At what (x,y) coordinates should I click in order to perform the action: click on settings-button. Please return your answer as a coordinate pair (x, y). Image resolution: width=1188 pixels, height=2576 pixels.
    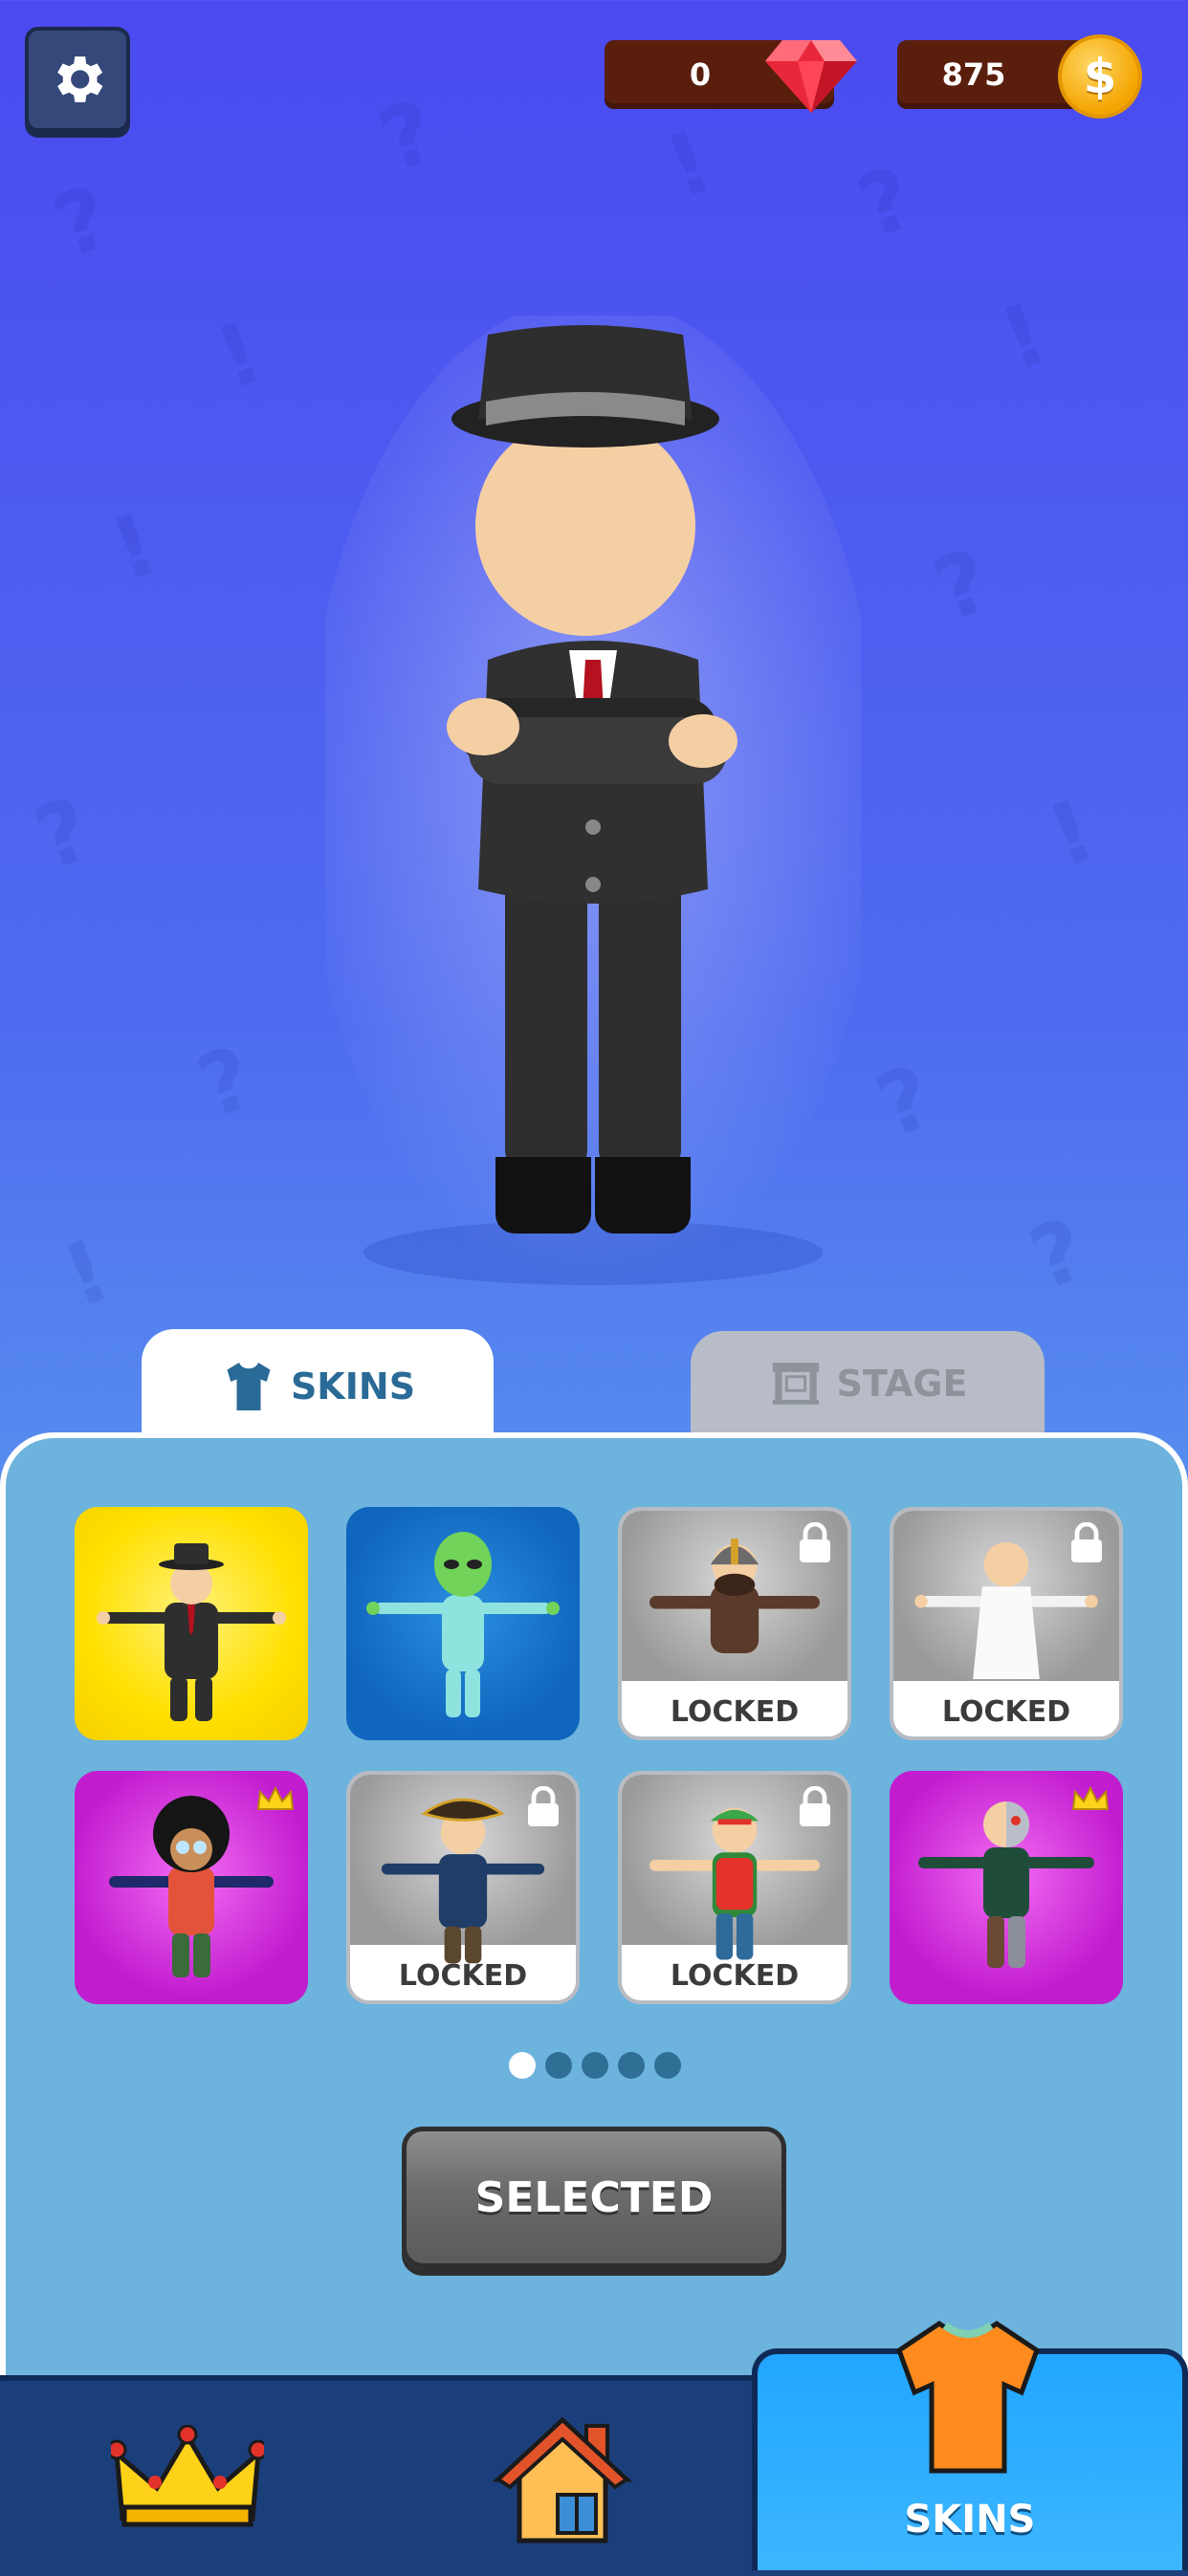
    Looking at the image, I should click on (77, 79).